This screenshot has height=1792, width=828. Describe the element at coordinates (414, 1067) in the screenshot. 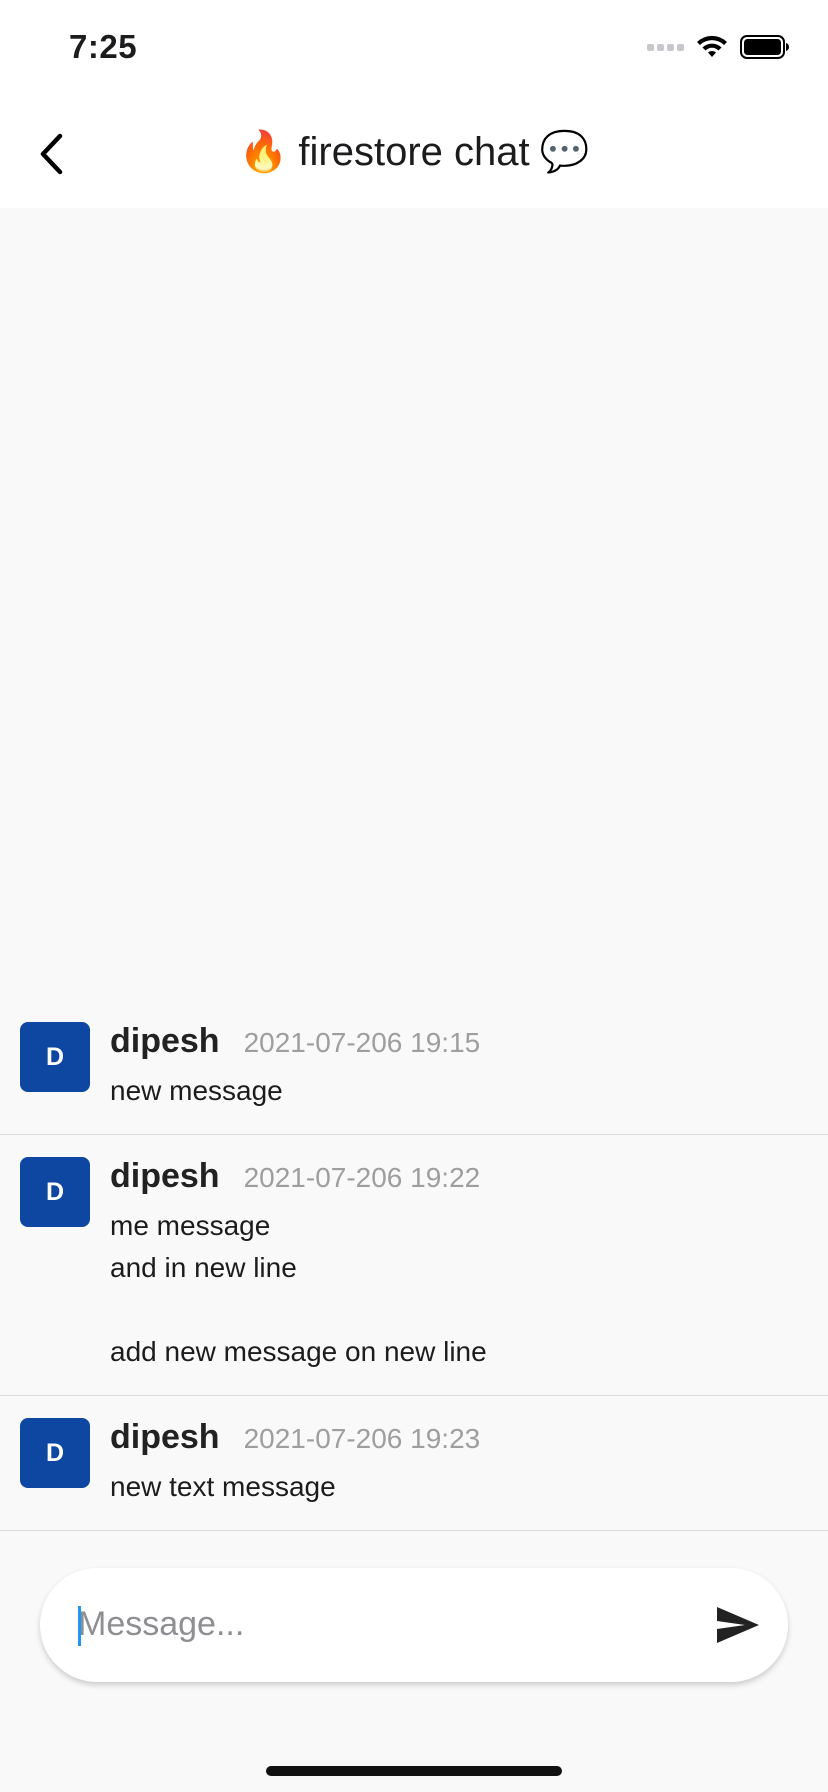

I see `message-item: D dipesh 2021-07-206 19:15 new message` at that location.